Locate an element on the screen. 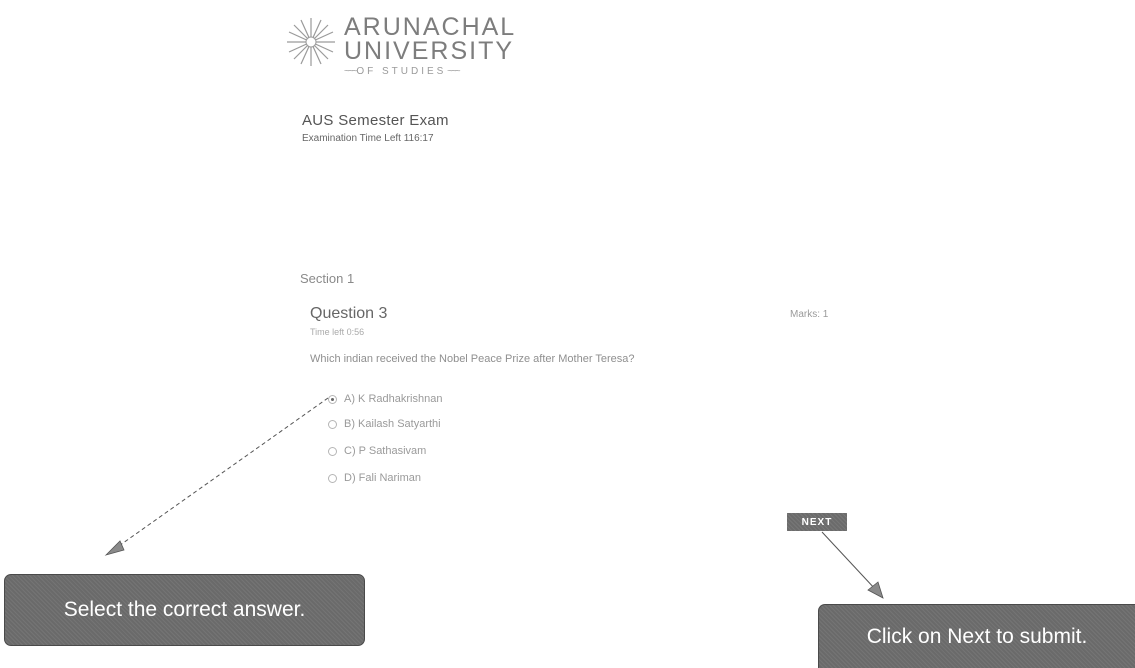 This screenshot has width=1135, height=668. question-time-left: Time left 0:56 is located at coordinates (337, 332).